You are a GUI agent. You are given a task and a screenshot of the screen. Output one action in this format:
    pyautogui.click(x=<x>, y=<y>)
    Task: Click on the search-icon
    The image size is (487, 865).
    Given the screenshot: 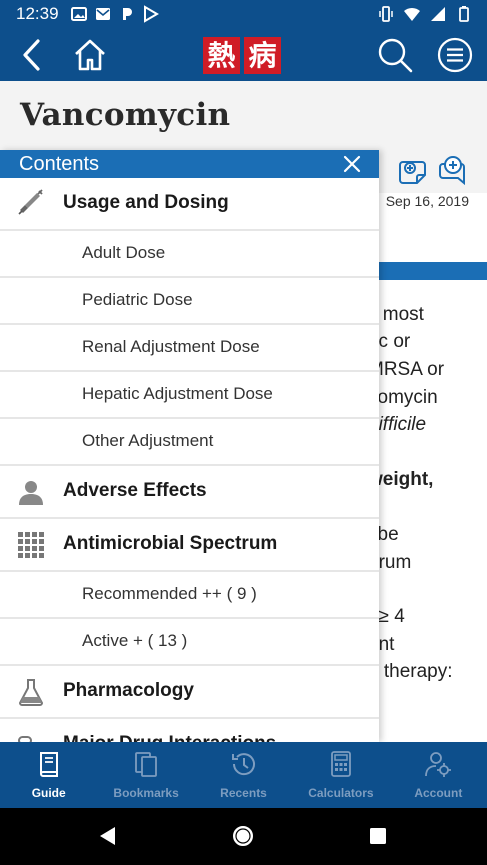 What is the action you would take?
    pyautogui.click(x=395, y=55)
    